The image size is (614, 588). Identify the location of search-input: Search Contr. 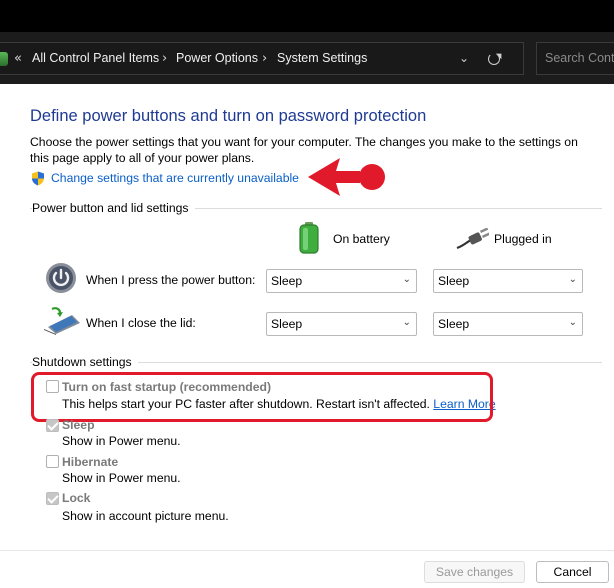
(575, 58).